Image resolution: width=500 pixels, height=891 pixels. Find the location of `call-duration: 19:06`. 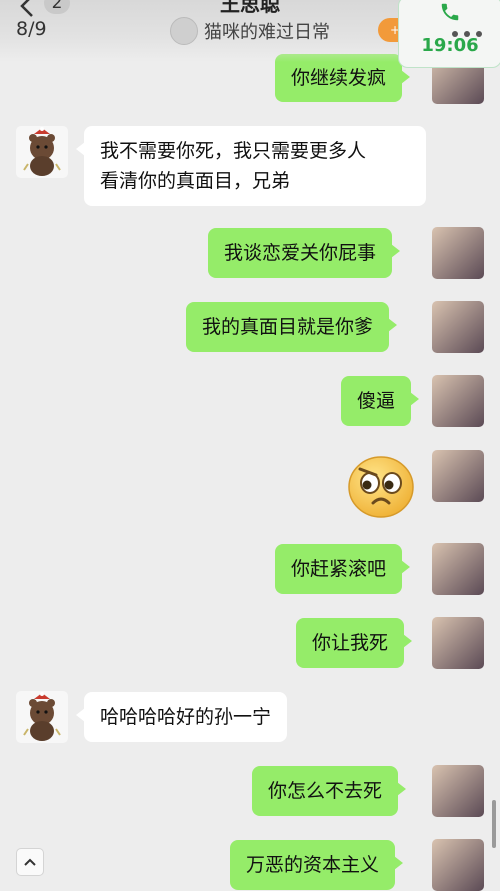

call-duration: 19:06 is located at coordinates (450, 45).